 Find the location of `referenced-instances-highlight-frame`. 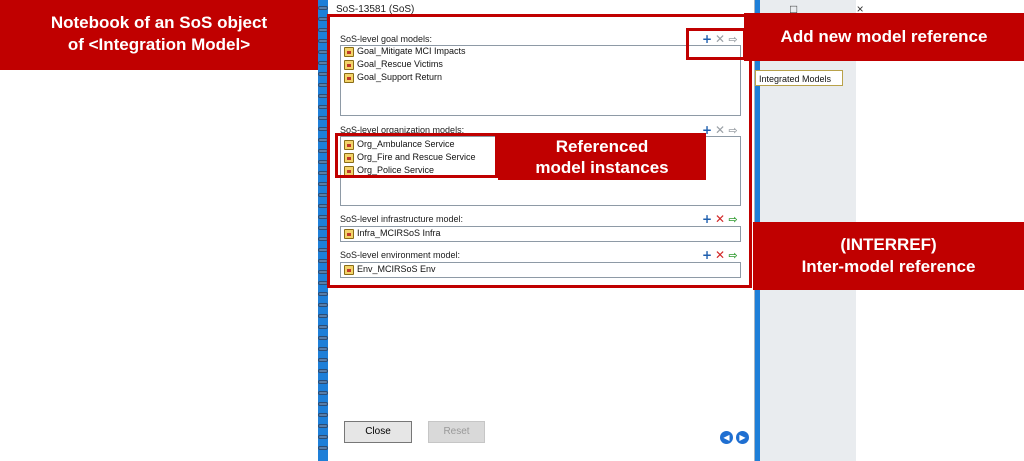

referenced-instances-highlight-frame is located at coordinates (416, 155).